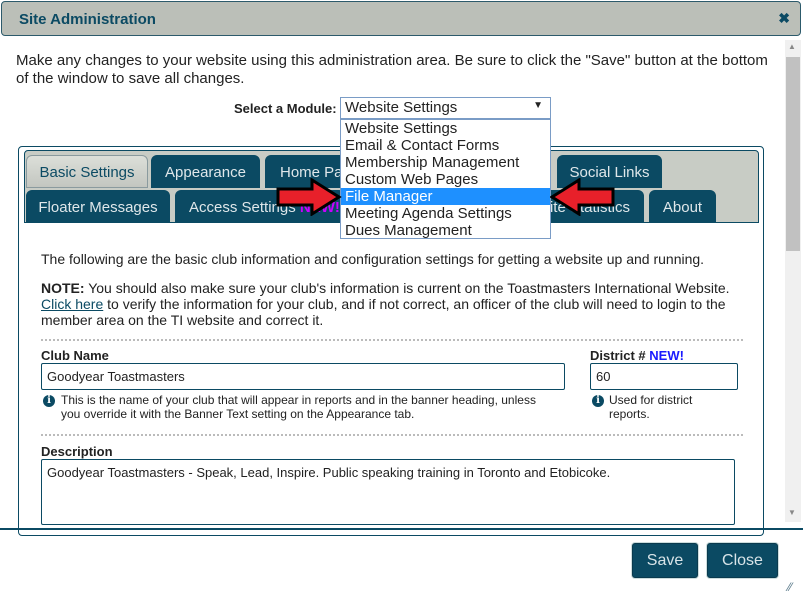 This screenshot has width=803, height=594. Describe the element at coordinates (793, 281) in the screenshot. I see `scrollbar: ▲ ▼` at that location.